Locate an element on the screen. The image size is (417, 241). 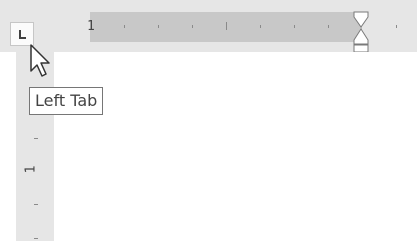
ruler-left-margin is located at coordinates (72, 27).